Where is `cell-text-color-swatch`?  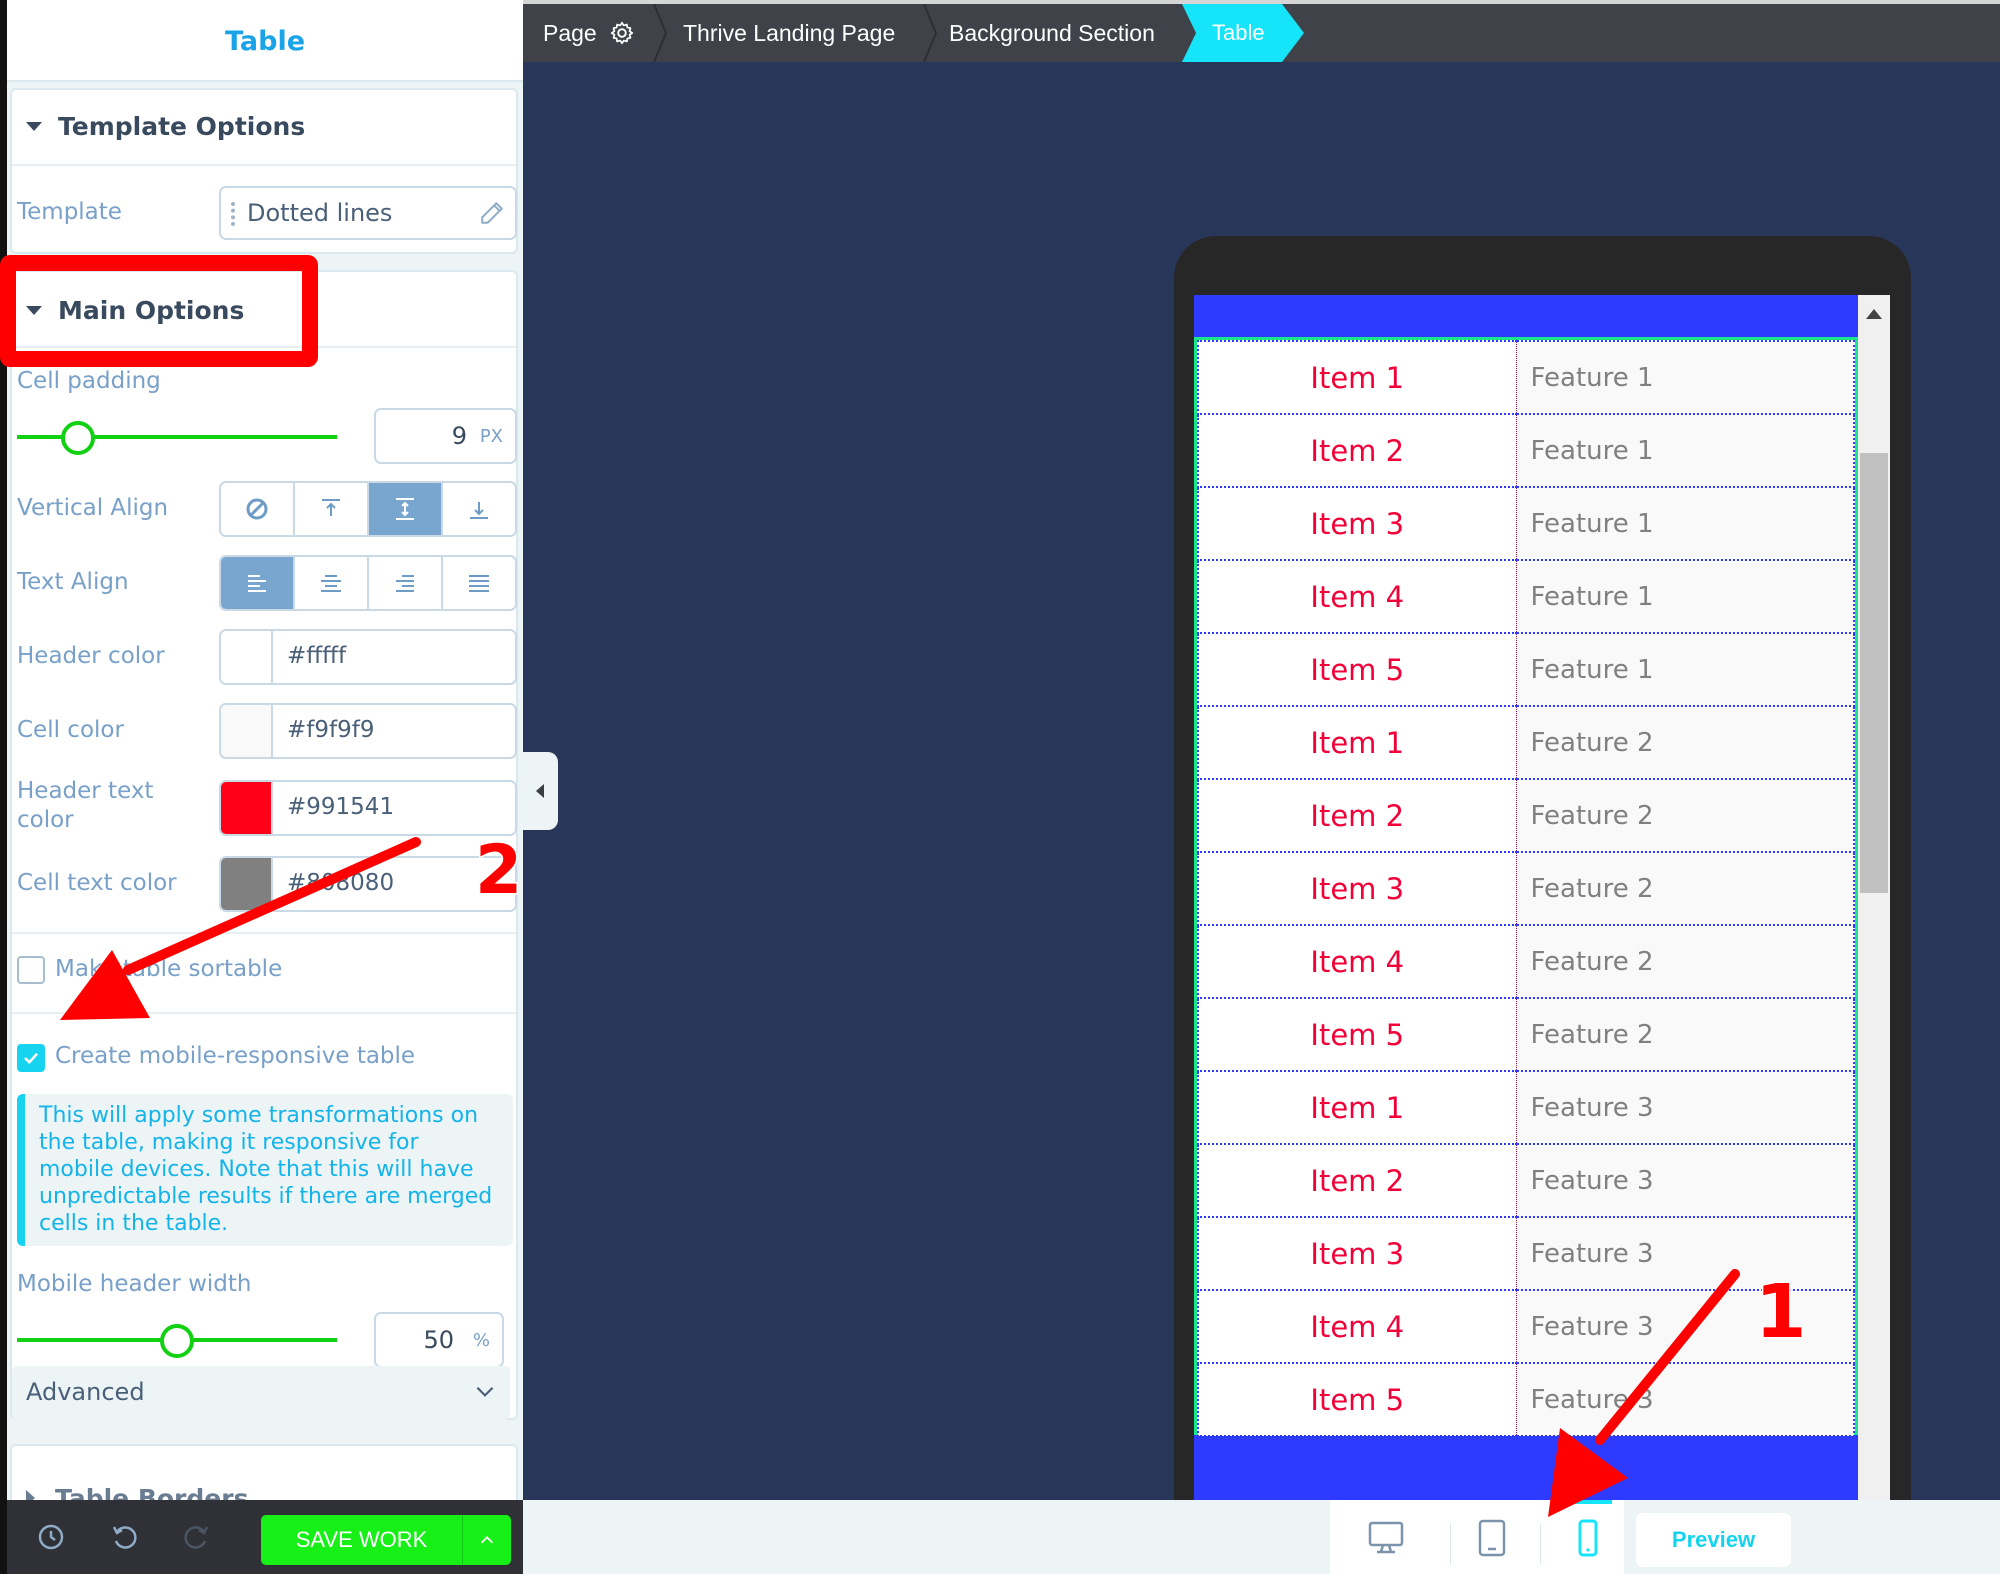 cell-text-color-swatch is located at coordinates (247, 884).